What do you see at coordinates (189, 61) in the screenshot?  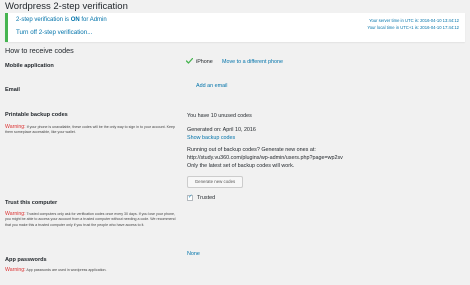 I see `check-icon` at bounding box center [189, 61].